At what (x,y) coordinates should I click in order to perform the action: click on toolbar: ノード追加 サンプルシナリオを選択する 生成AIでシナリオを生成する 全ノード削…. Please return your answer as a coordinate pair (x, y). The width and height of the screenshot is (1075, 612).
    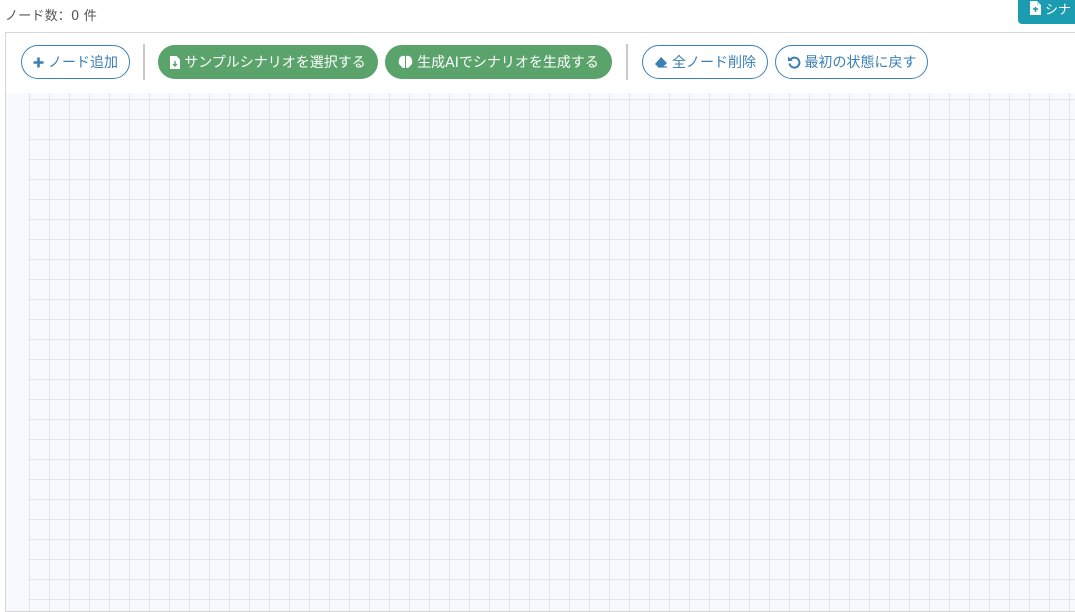
    Looking at the image, I should click on (540, 63).